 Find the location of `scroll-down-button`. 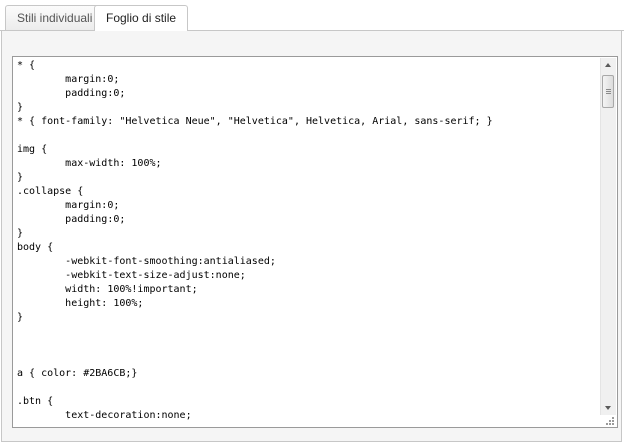

scroll-down-button is located at coordinates (608, 407).